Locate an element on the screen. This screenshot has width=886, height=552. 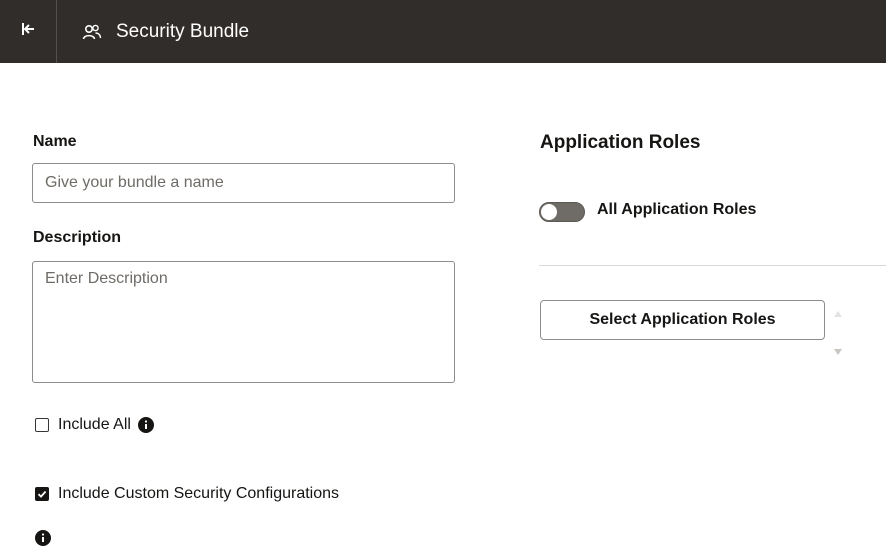
caret-down-icon is located at coordinates (838, 349).